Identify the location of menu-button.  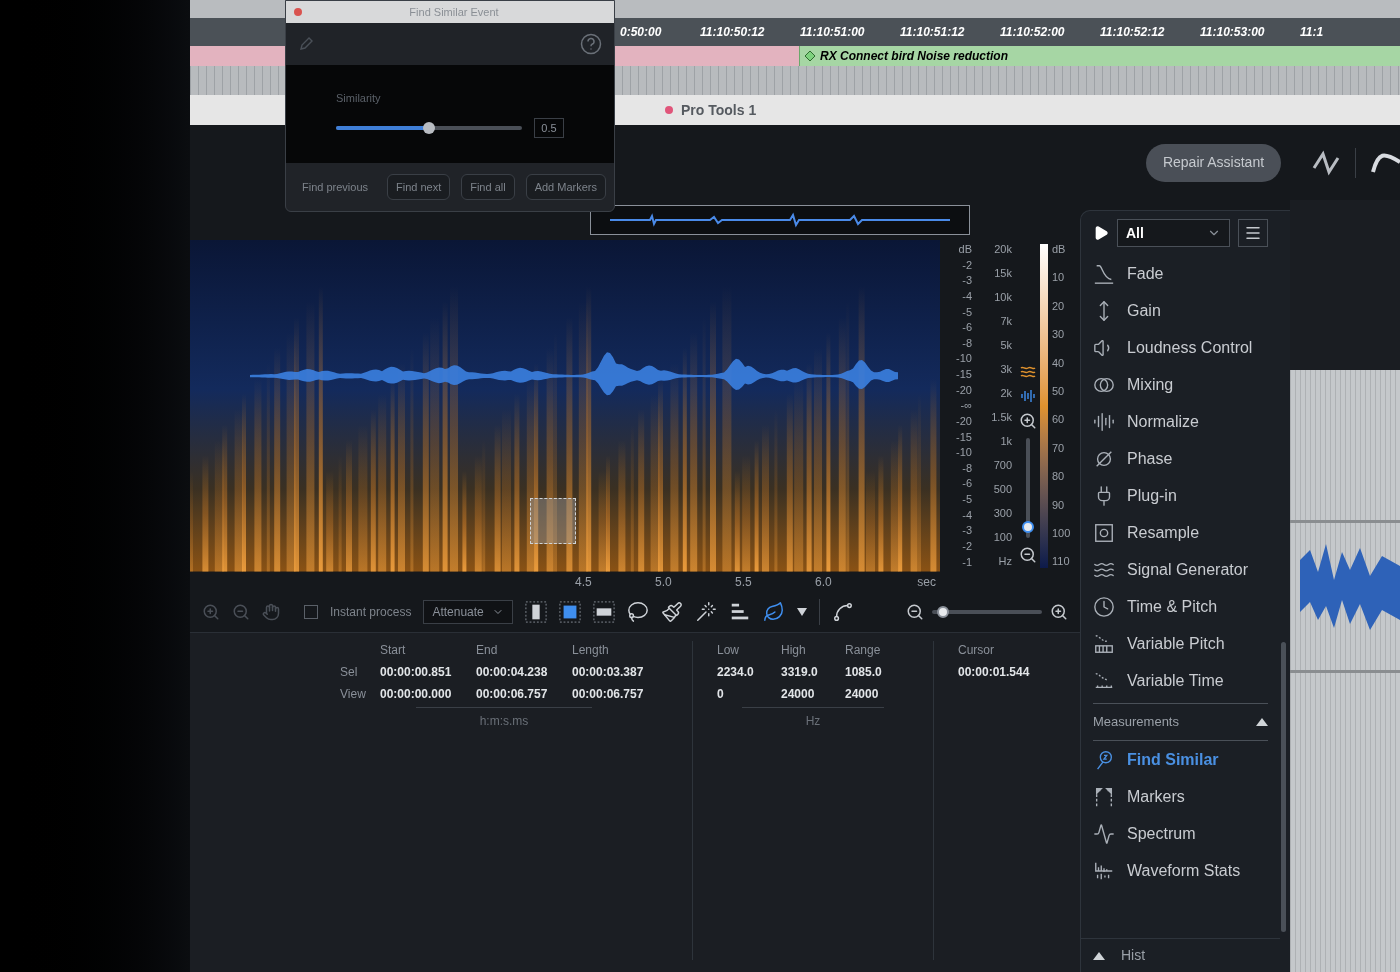
(1253, 233).